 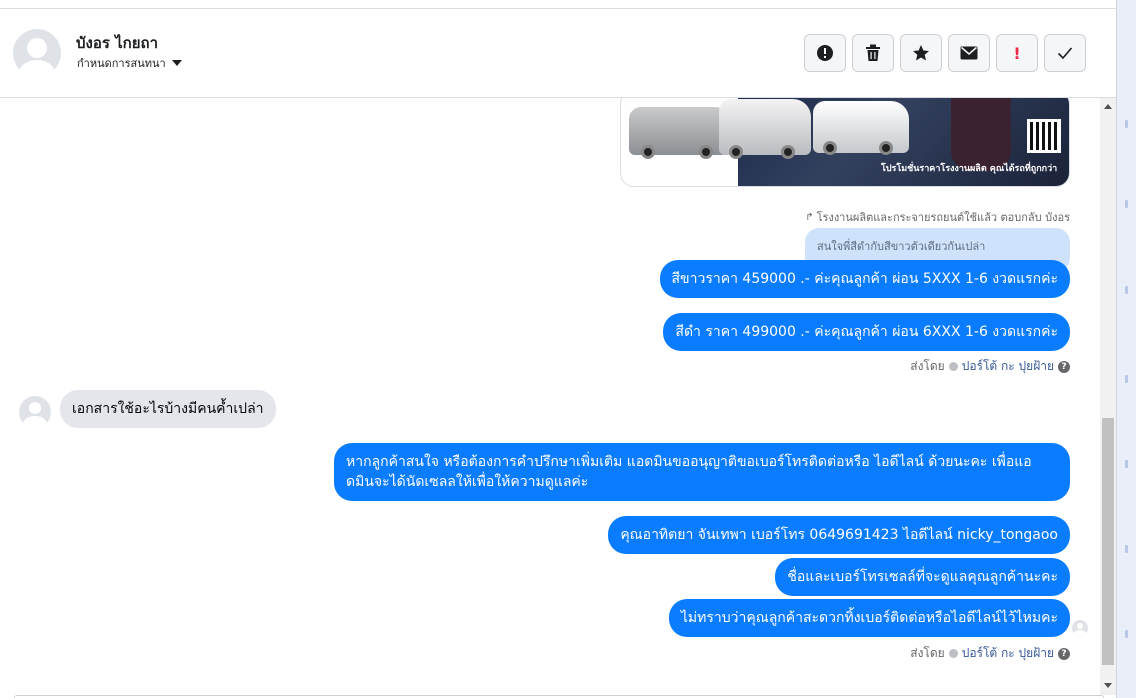 What do you see at coordinates (117, 43) in the screenshot?
I see `contact-name: บังอร ไกยถา` at bounding box center [117, 43].